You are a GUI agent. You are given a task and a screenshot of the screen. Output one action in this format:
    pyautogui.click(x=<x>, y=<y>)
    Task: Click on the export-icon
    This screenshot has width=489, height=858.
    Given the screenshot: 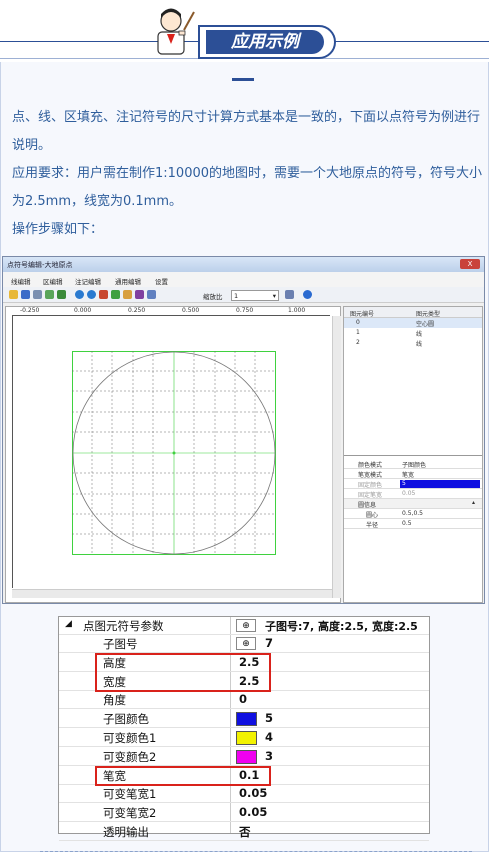 What is the action you would take?
    pyautogui.click(x=61, y=294)
    